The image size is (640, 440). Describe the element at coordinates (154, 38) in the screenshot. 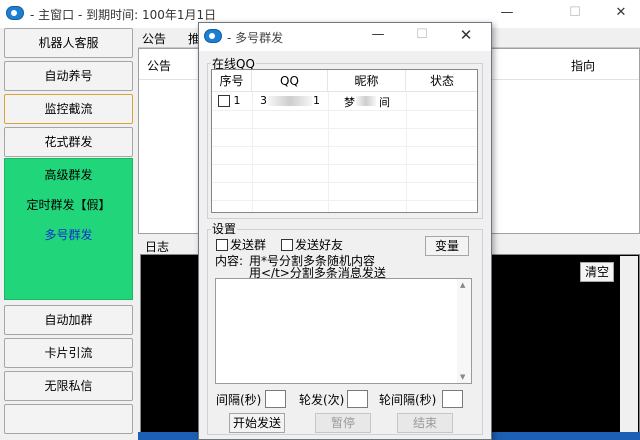

I see `tab-notice: 公告` at that location.